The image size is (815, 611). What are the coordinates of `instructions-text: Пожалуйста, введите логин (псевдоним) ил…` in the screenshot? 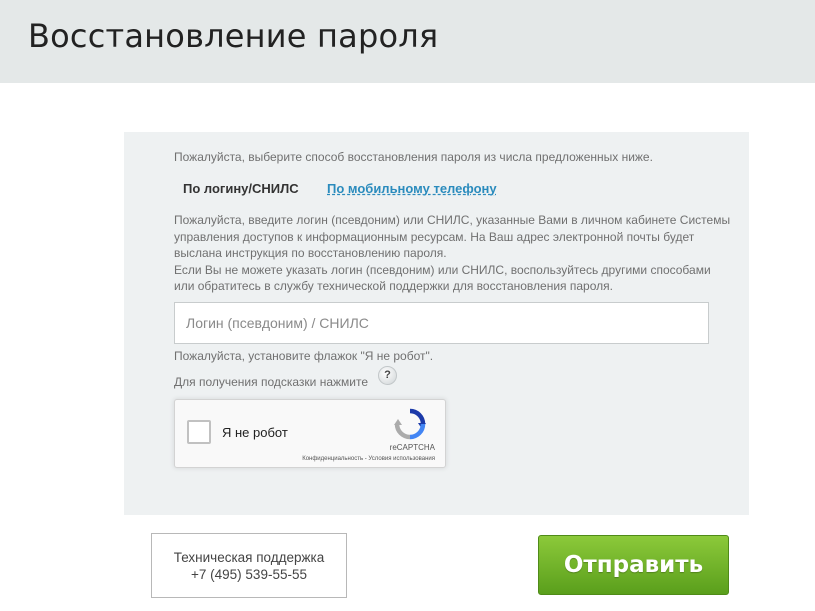 It's located at (454, 253).